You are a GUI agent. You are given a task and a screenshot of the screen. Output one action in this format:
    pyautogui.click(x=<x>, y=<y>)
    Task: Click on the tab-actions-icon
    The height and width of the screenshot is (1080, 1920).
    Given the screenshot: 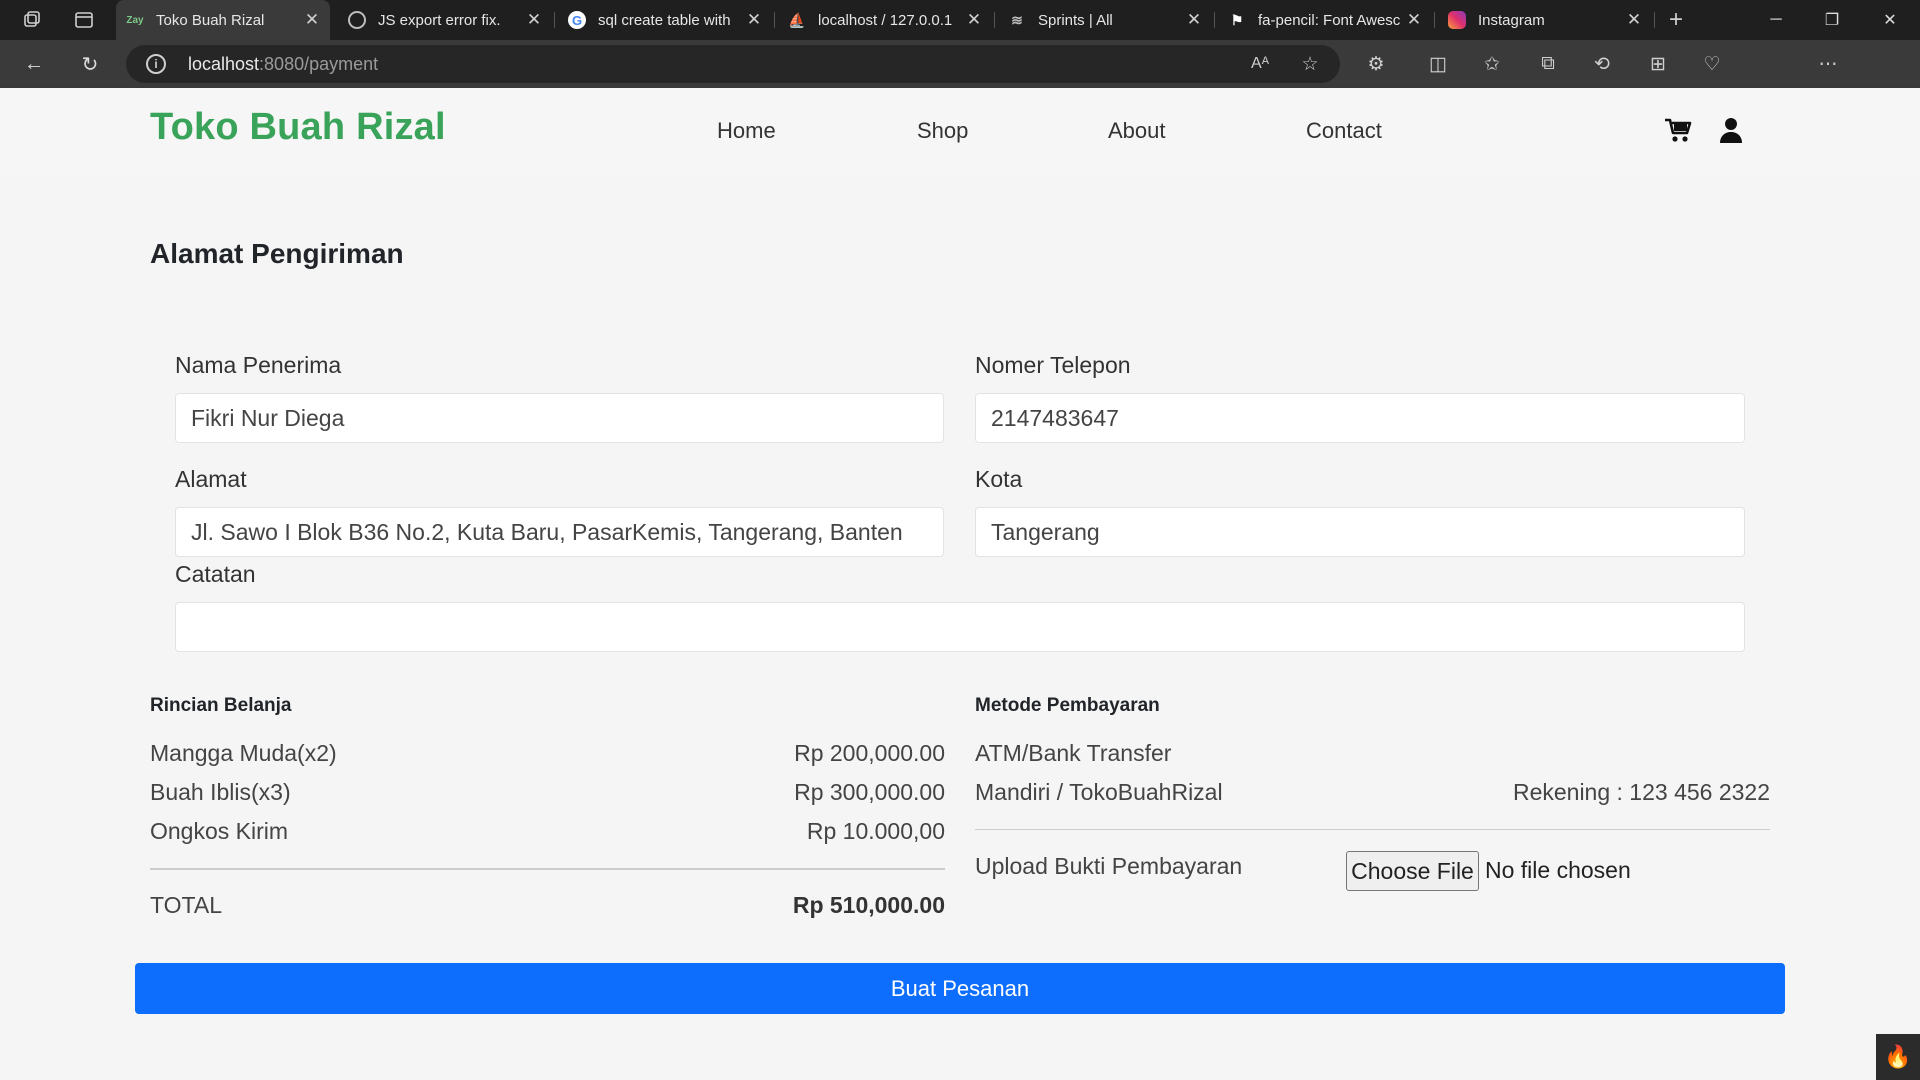 What is the action you would take?
    pyautogui.click(x=84, y=20)
    